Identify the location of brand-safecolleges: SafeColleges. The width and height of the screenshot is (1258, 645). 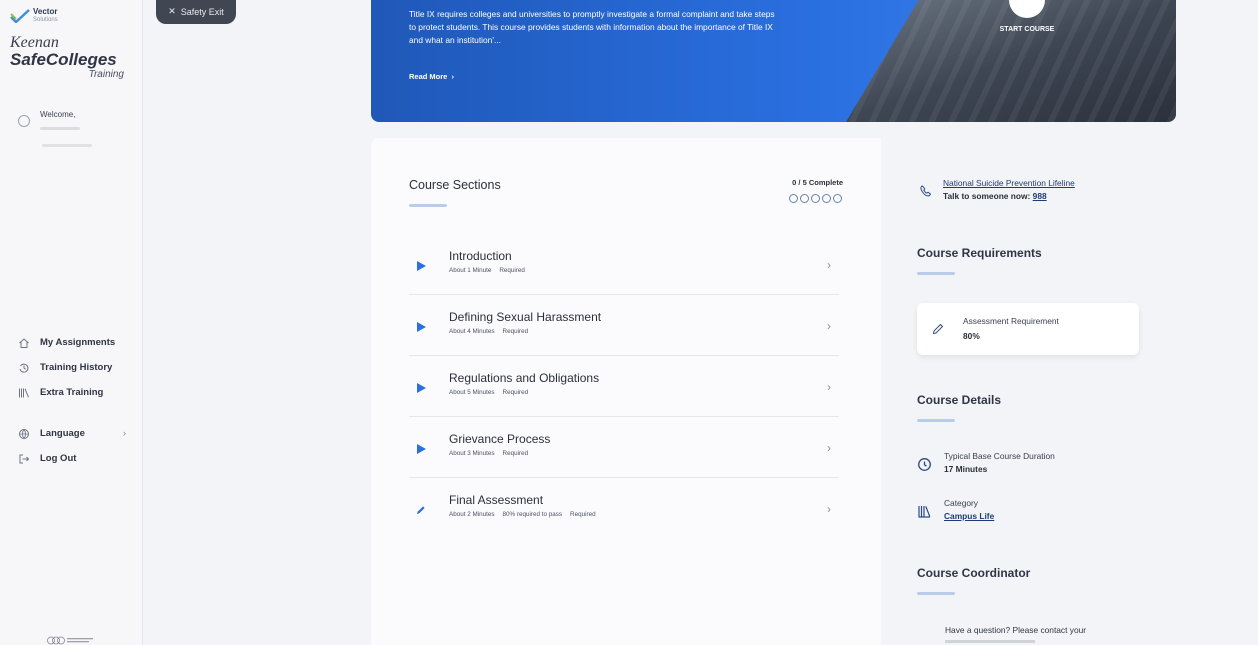
(63, 59).